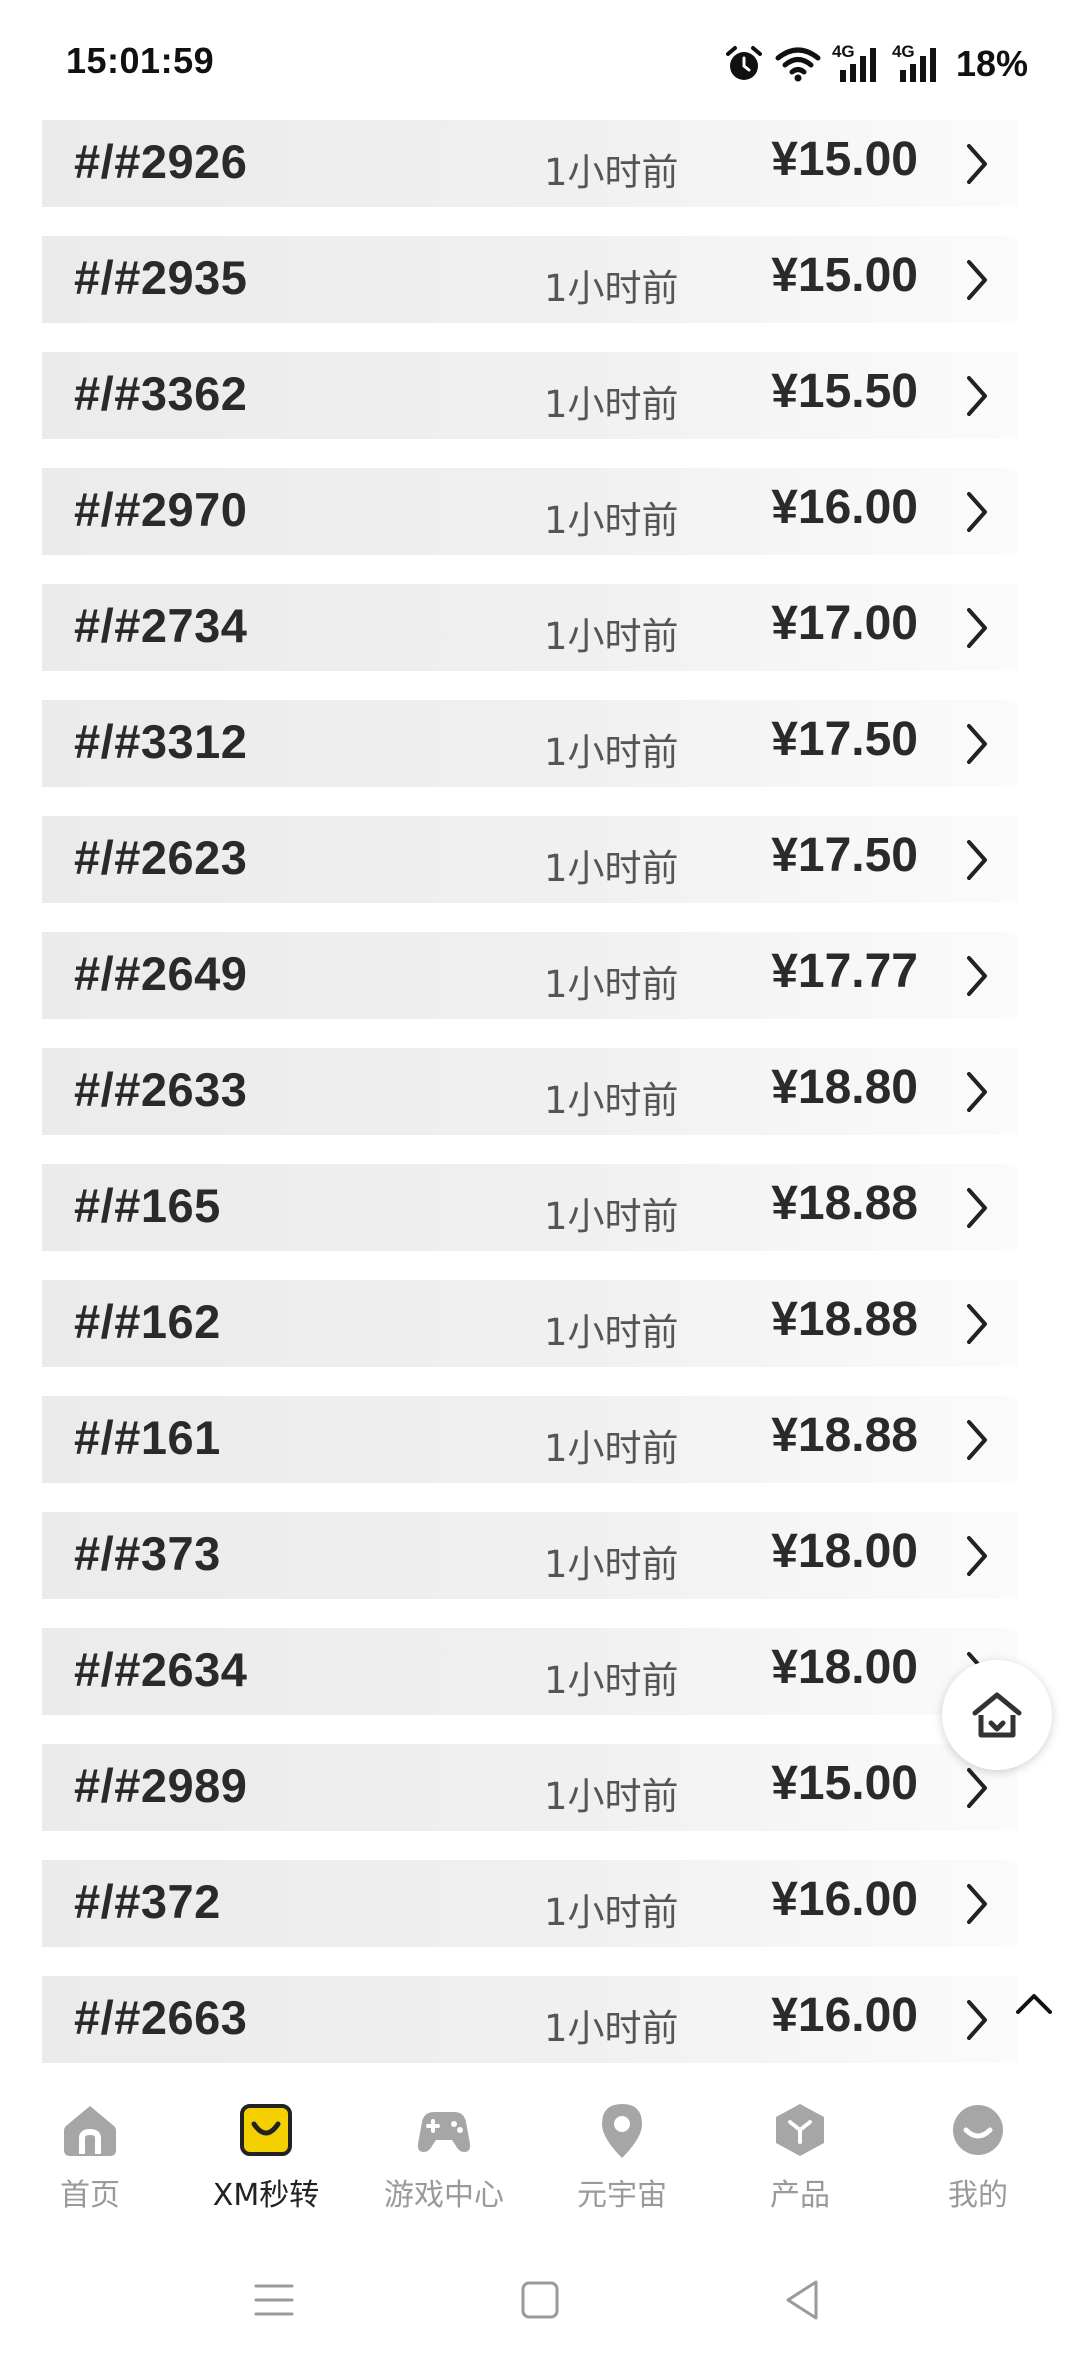 This screenshot has height=2376, width=1080. Describe the element at coordinates (529, 627) in the screenshot. I see `list-item: #/#2734 1小时前 ¥17.00` at that location.